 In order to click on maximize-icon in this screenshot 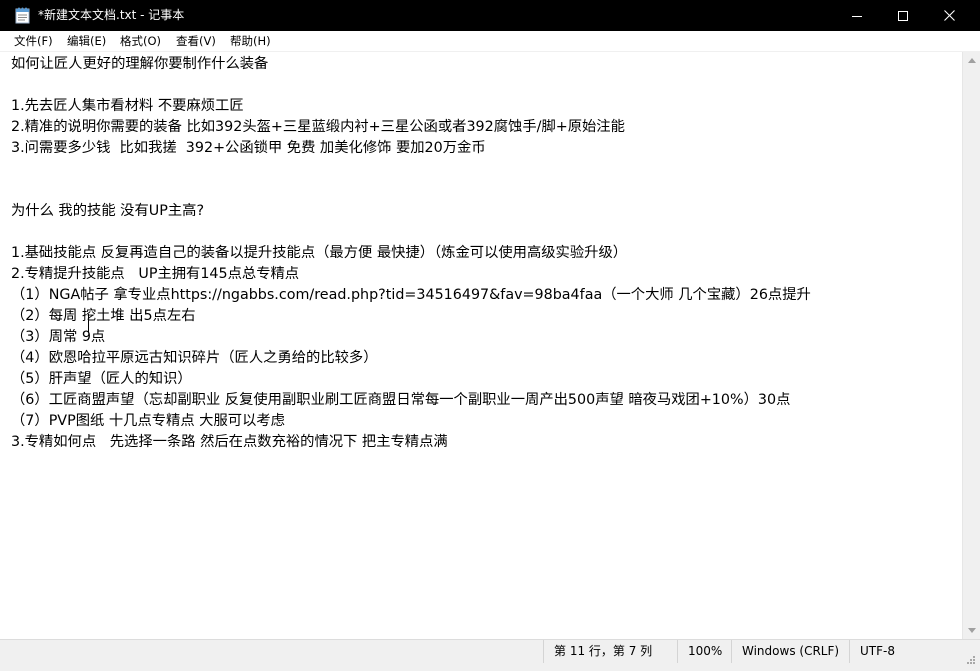, I will do `click(903, 15)`.